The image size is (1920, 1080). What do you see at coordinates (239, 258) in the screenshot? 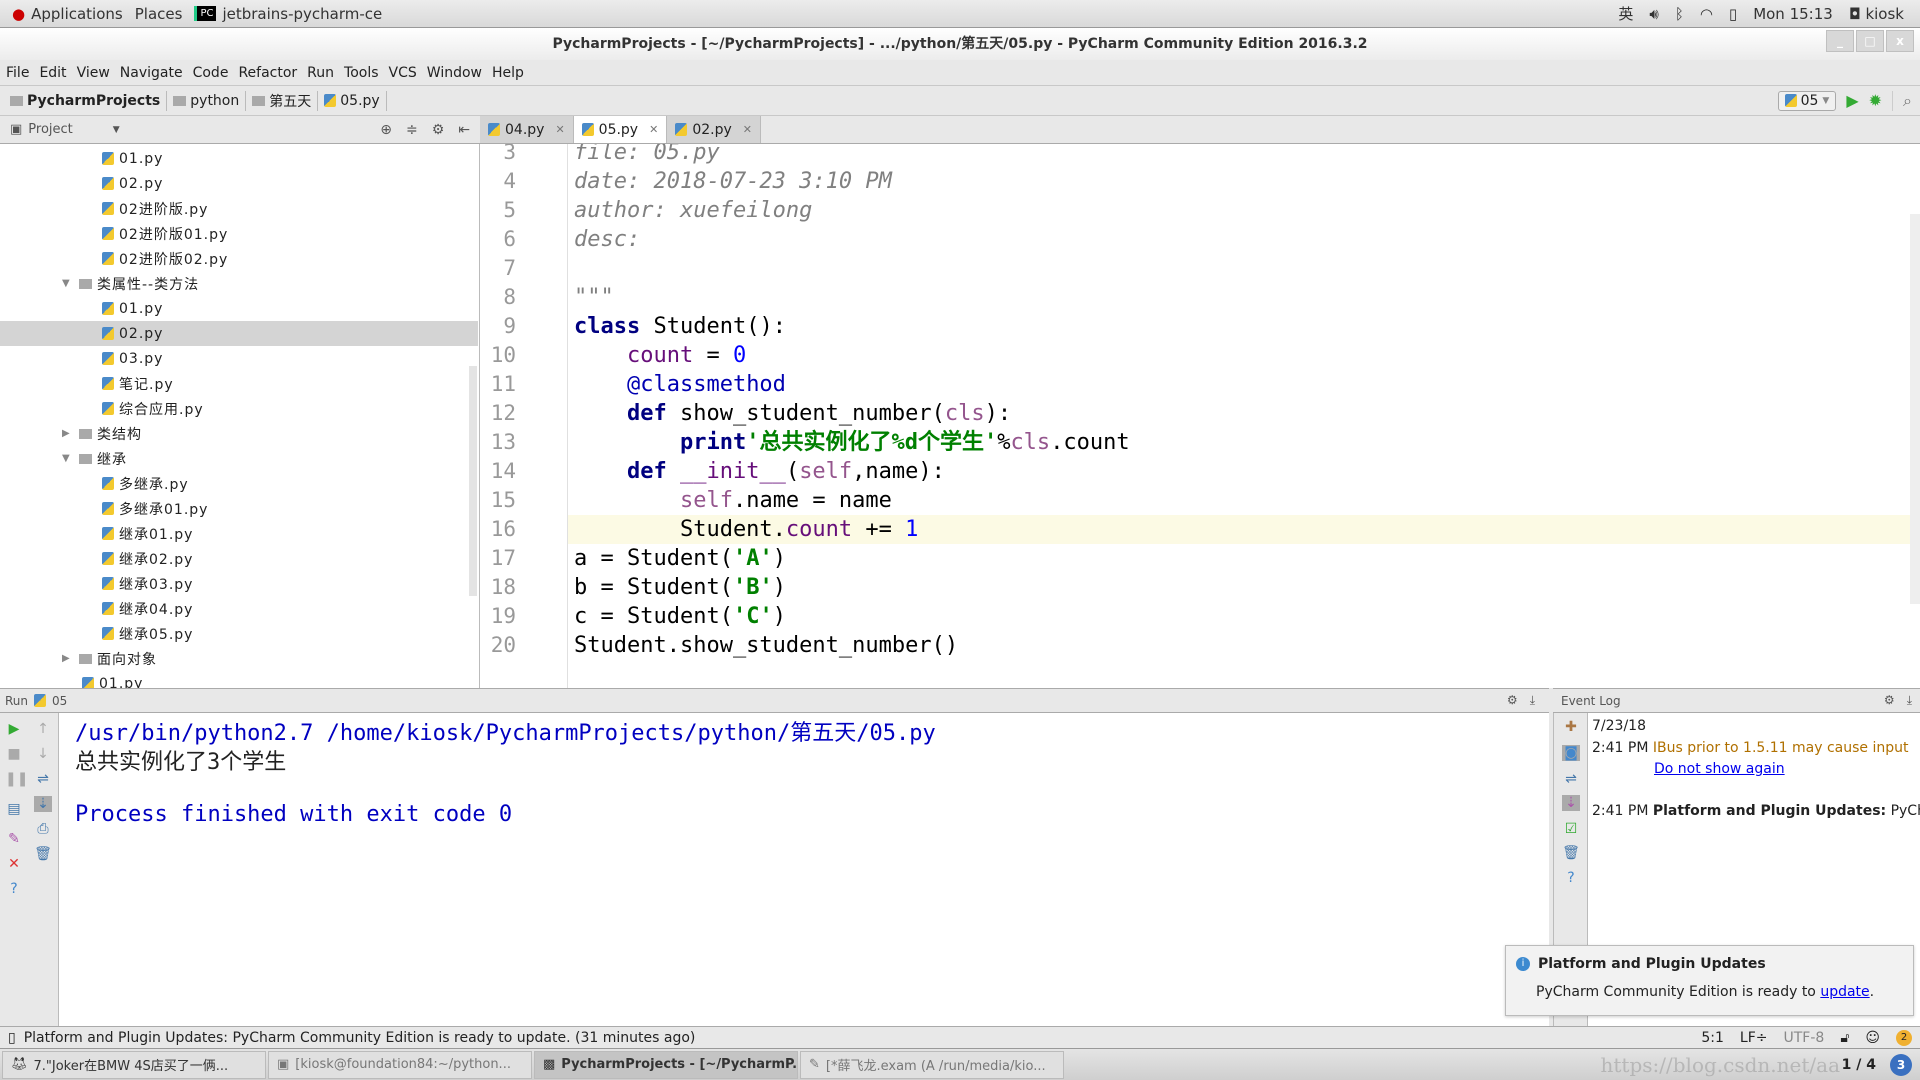
I see `tree-file: 02进阶版02.py` at bounding box center [239, 258].